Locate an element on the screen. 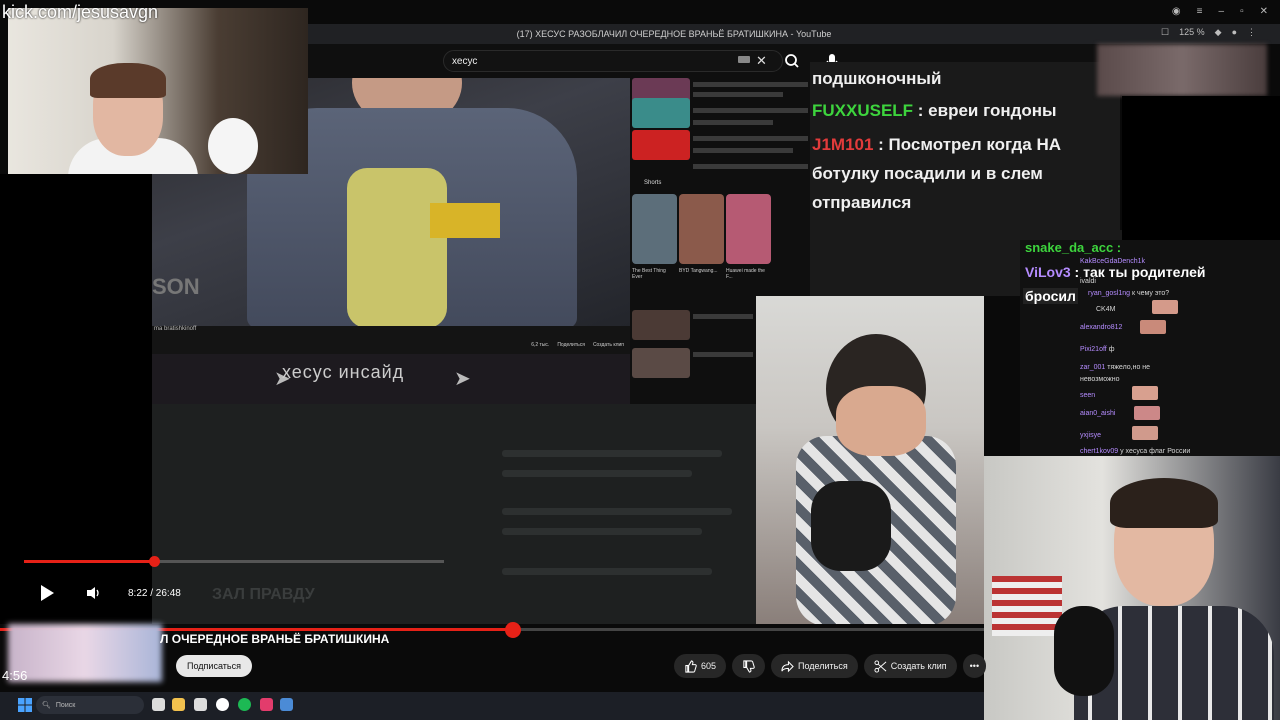 The image size is (1280, 720). kick-chat-text: ф is located at coordinates (1111, 349).